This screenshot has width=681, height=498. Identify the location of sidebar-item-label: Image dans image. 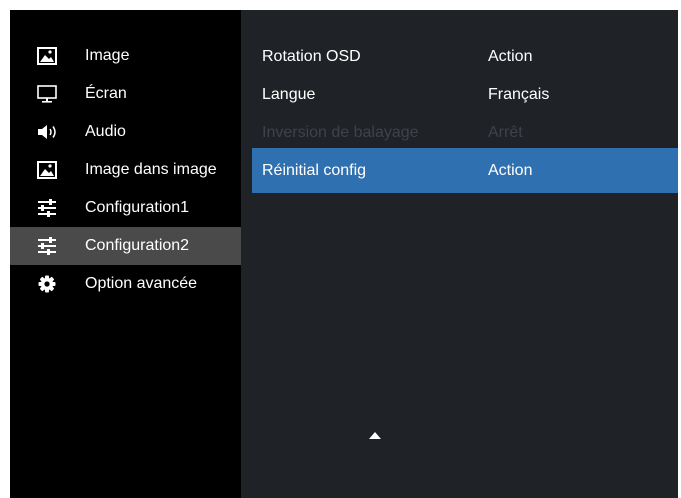
(151, 169).